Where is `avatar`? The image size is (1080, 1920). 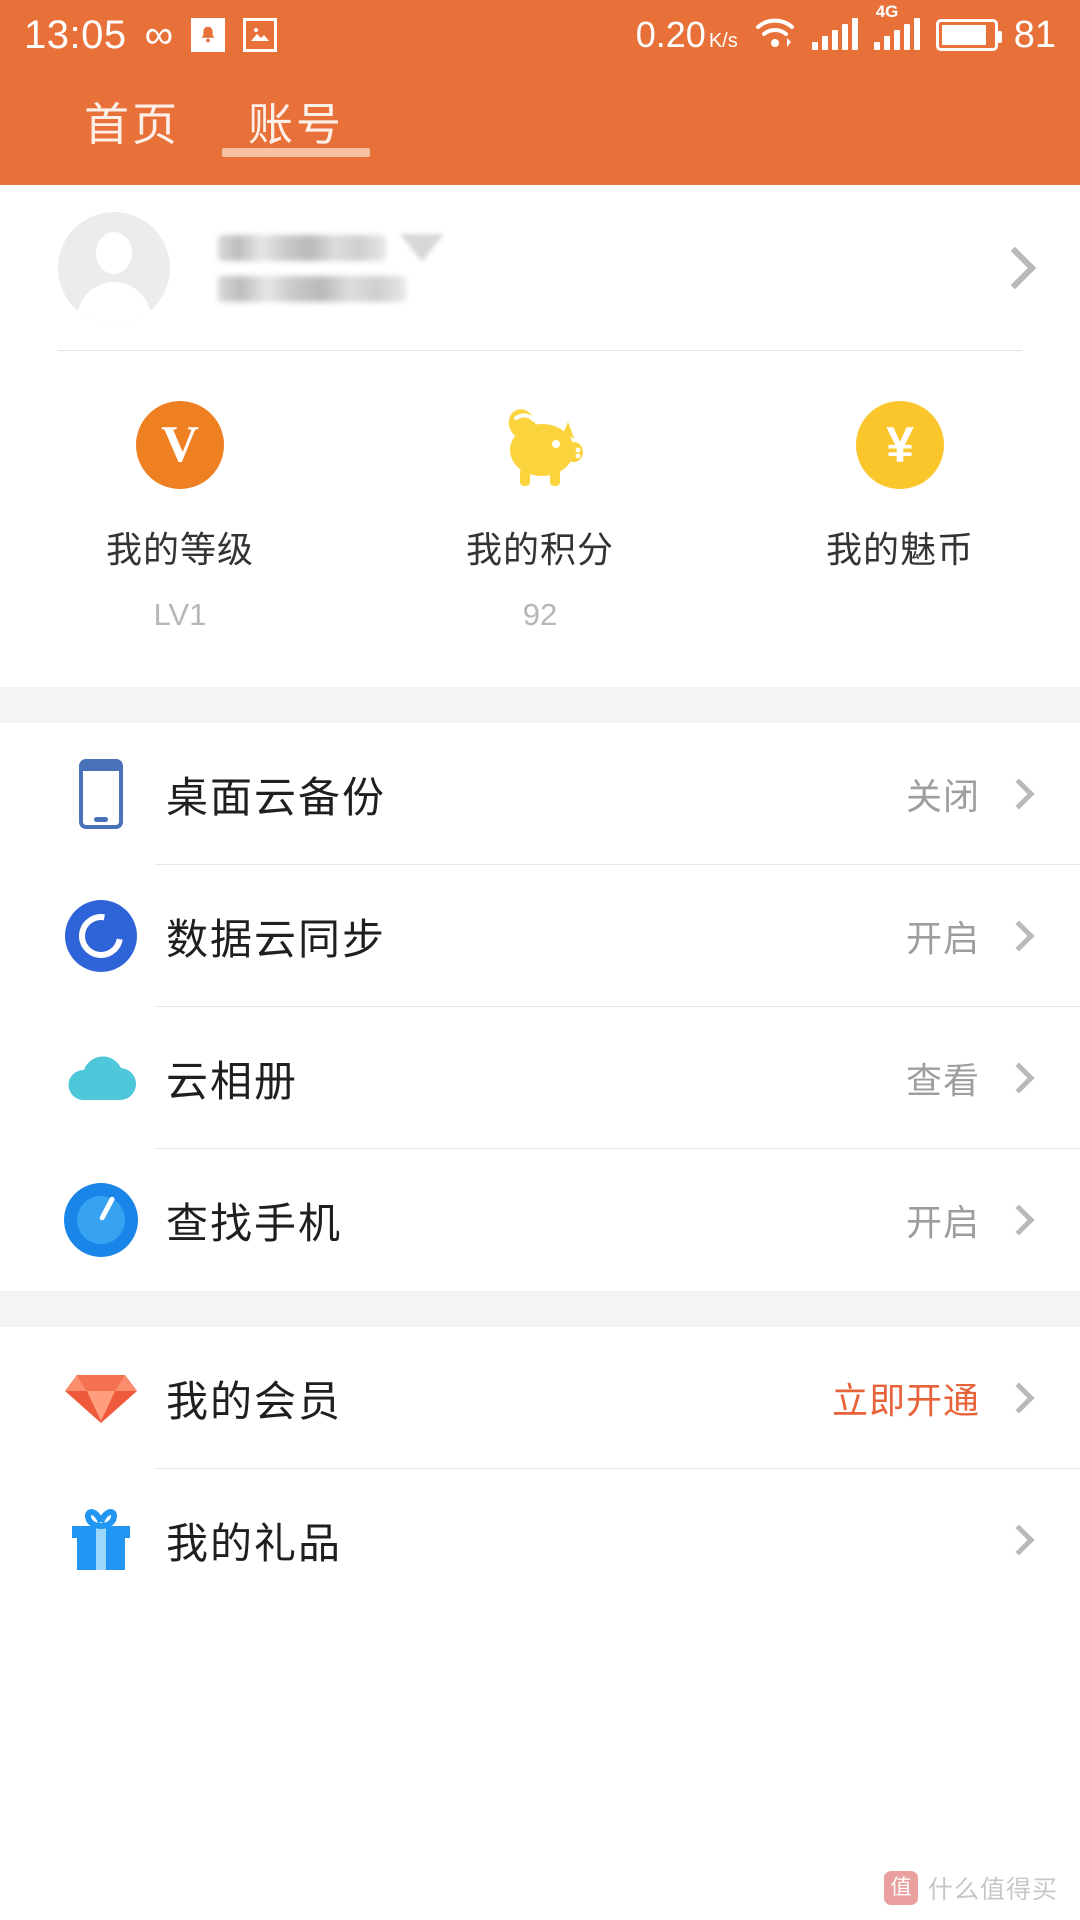 avatar is located at coordinates (114, 267).